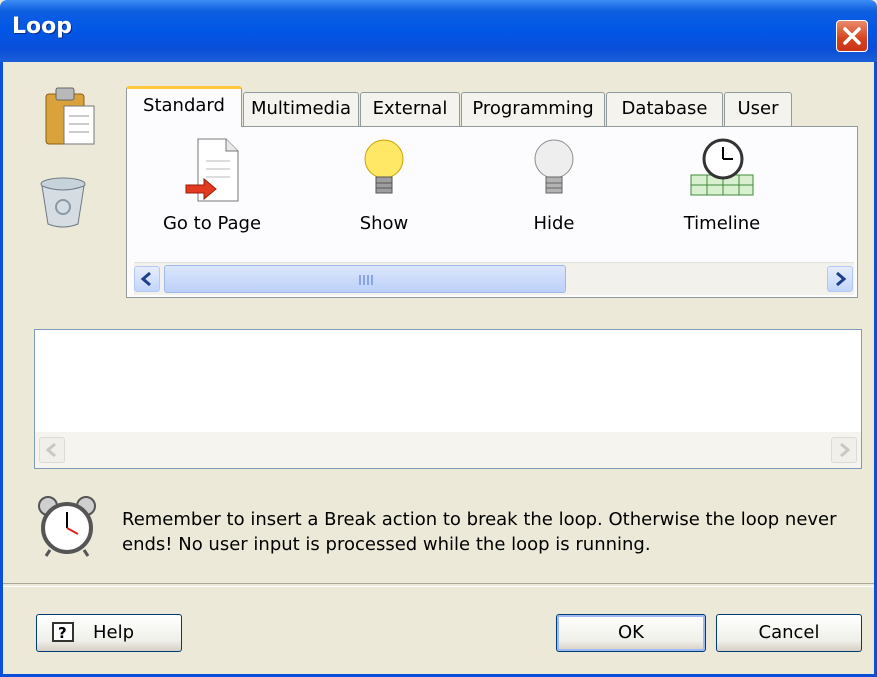 The height and width of the screenshot is (677, 877). I want to click on recycle-bin-icon, so click(63, 202).